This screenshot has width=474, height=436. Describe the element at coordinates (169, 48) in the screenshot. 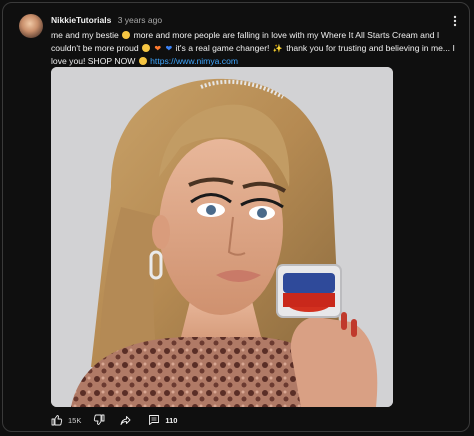

I see `blue-heart-emoji-icon: ❤` at that location.